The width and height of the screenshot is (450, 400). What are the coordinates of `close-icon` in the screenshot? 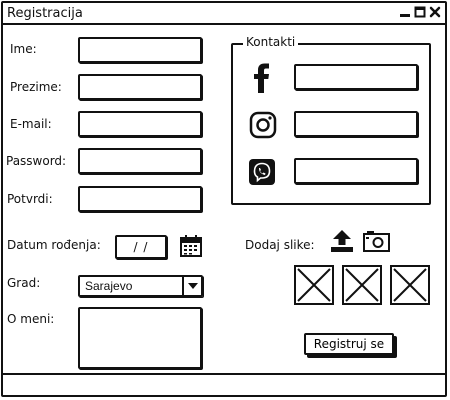 It's located at (434, 12).